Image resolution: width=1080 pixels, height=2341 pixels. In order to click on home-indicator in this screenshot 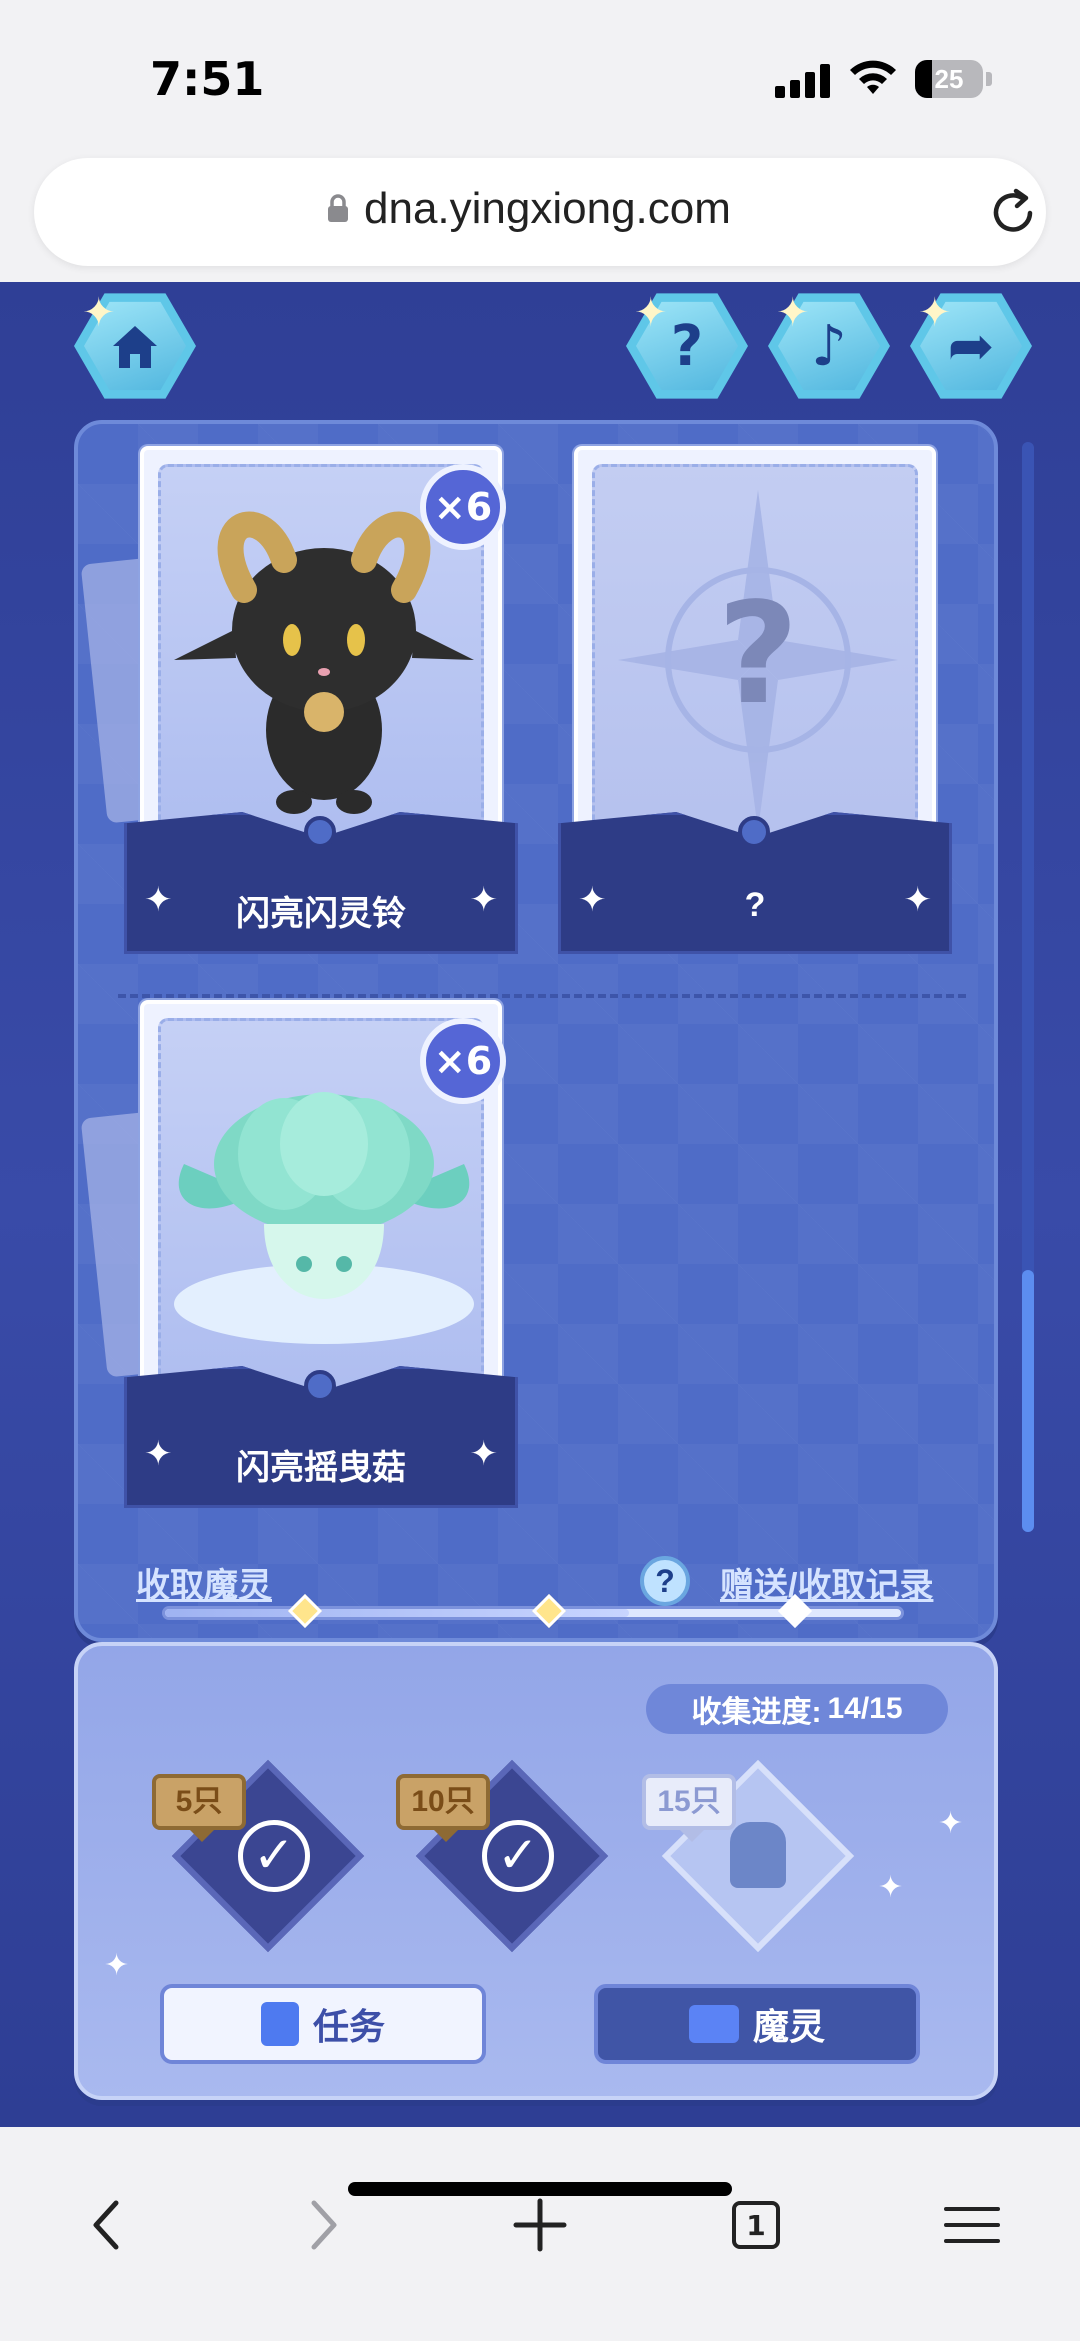, I will do `click(540, 2189)`.